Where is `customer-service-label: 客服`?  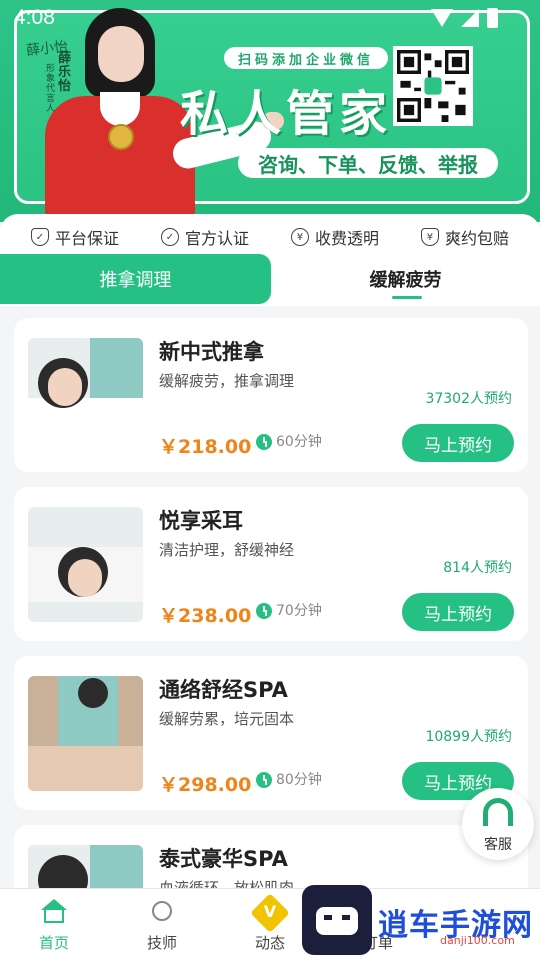
customer-service-label: 客服 is located at coordinates (498, 845).